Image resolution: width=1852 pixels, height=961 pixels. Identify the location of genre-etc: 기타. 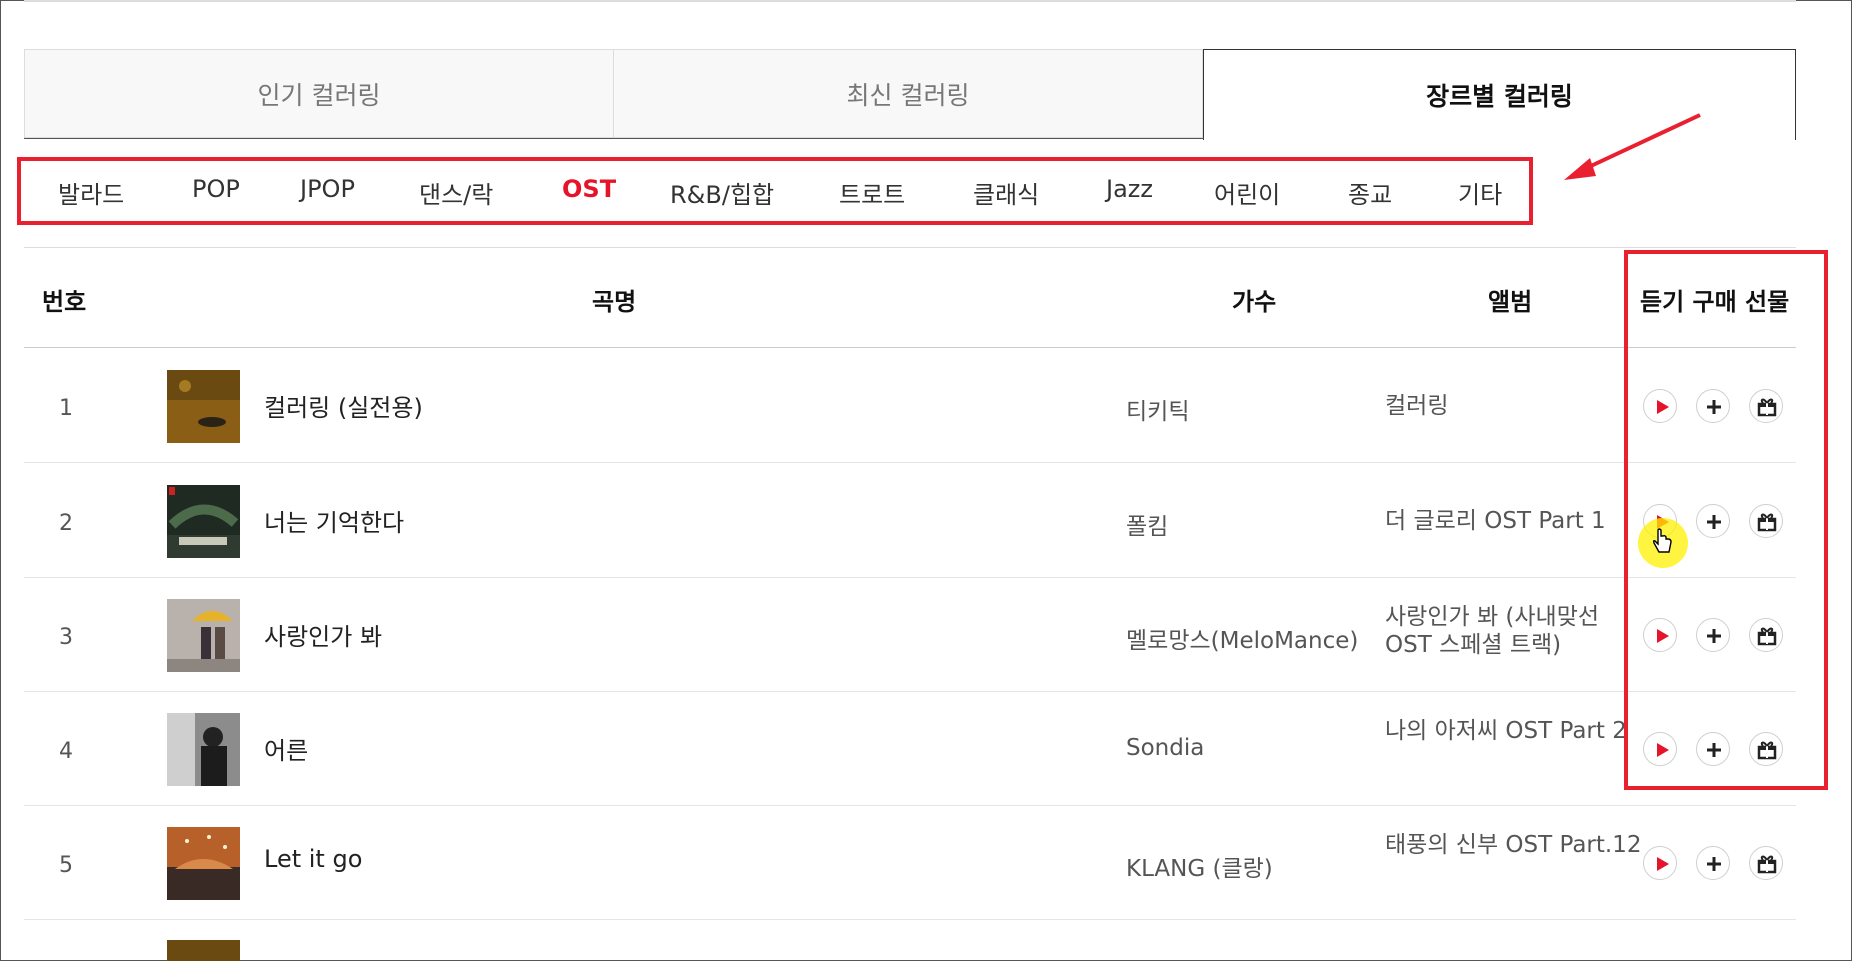
(1480, 192).